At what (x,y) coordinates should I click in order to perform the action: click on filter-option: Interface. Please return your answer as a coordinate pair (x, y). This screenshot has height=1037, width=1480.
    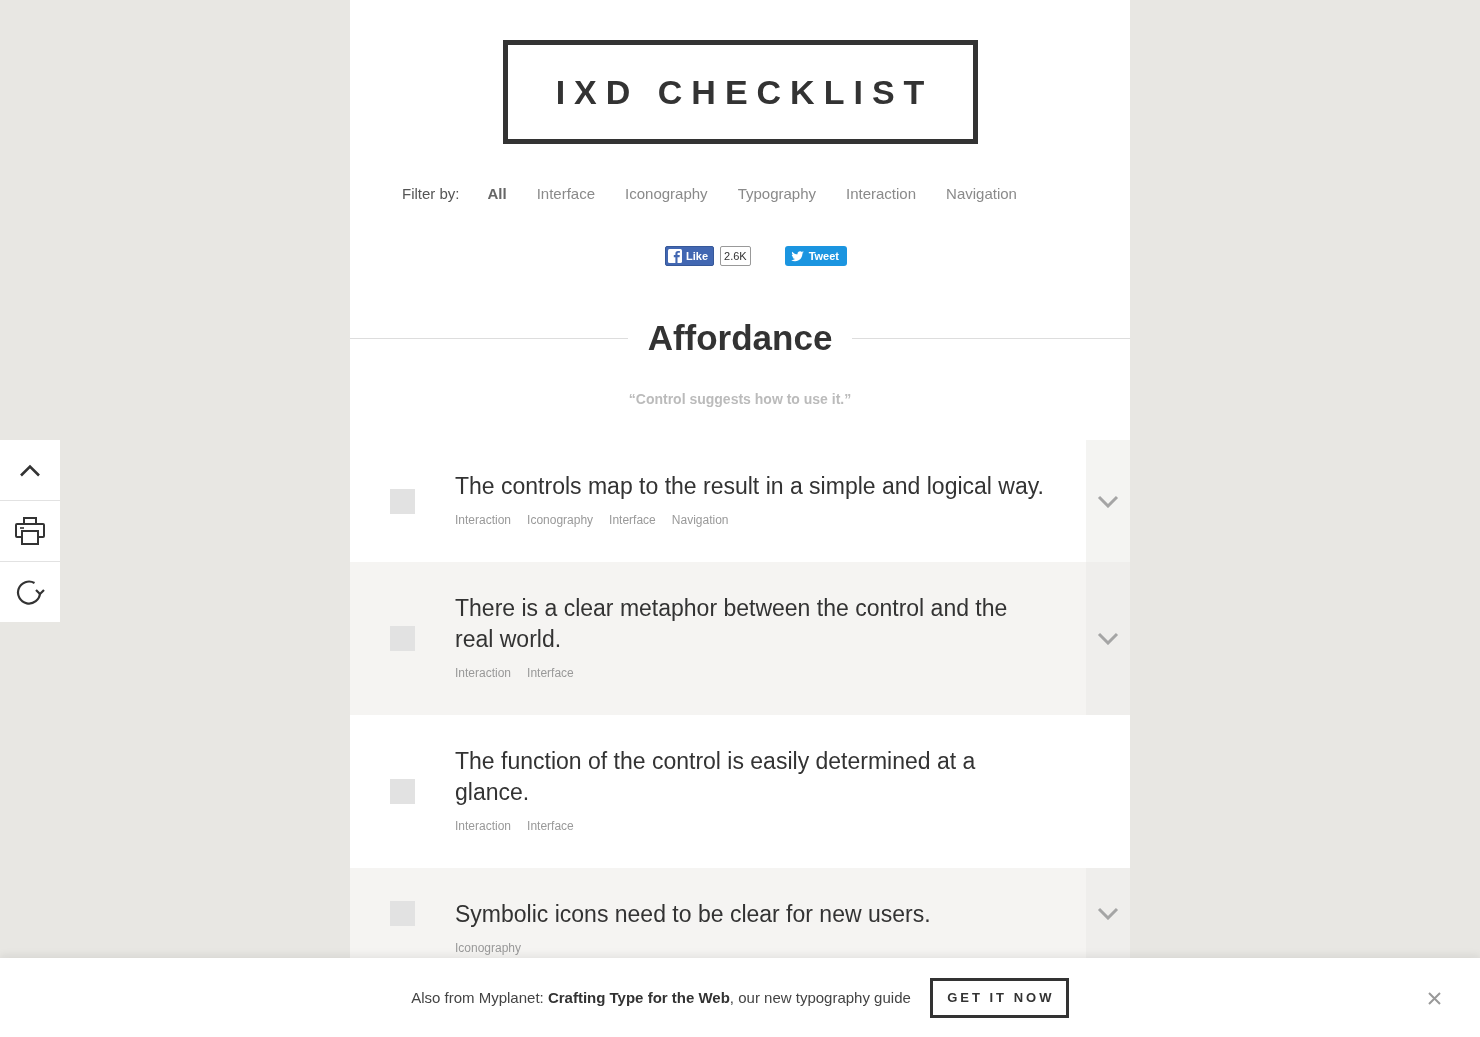
    Looking at the image, I should click on (566, 194).